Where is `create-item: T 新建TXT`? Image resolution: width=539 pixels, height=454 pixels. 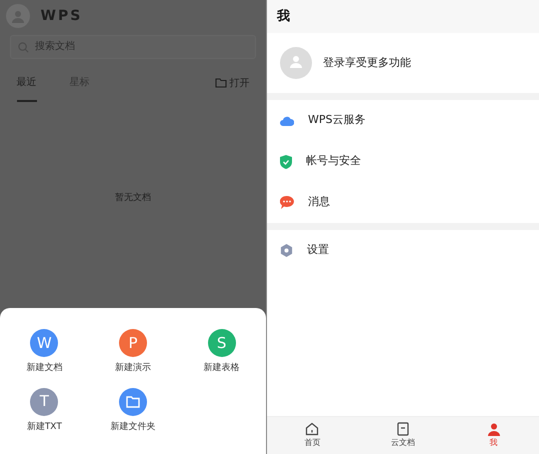 create-item: T 新建TXT is located at coordinates (44, 410).